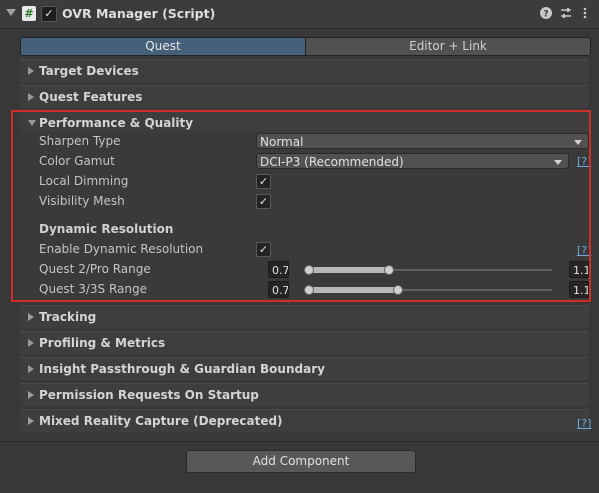 The image size is (599, 493). I want to click on platform-tabs: Quest Editor + Link, so click(305, 46).